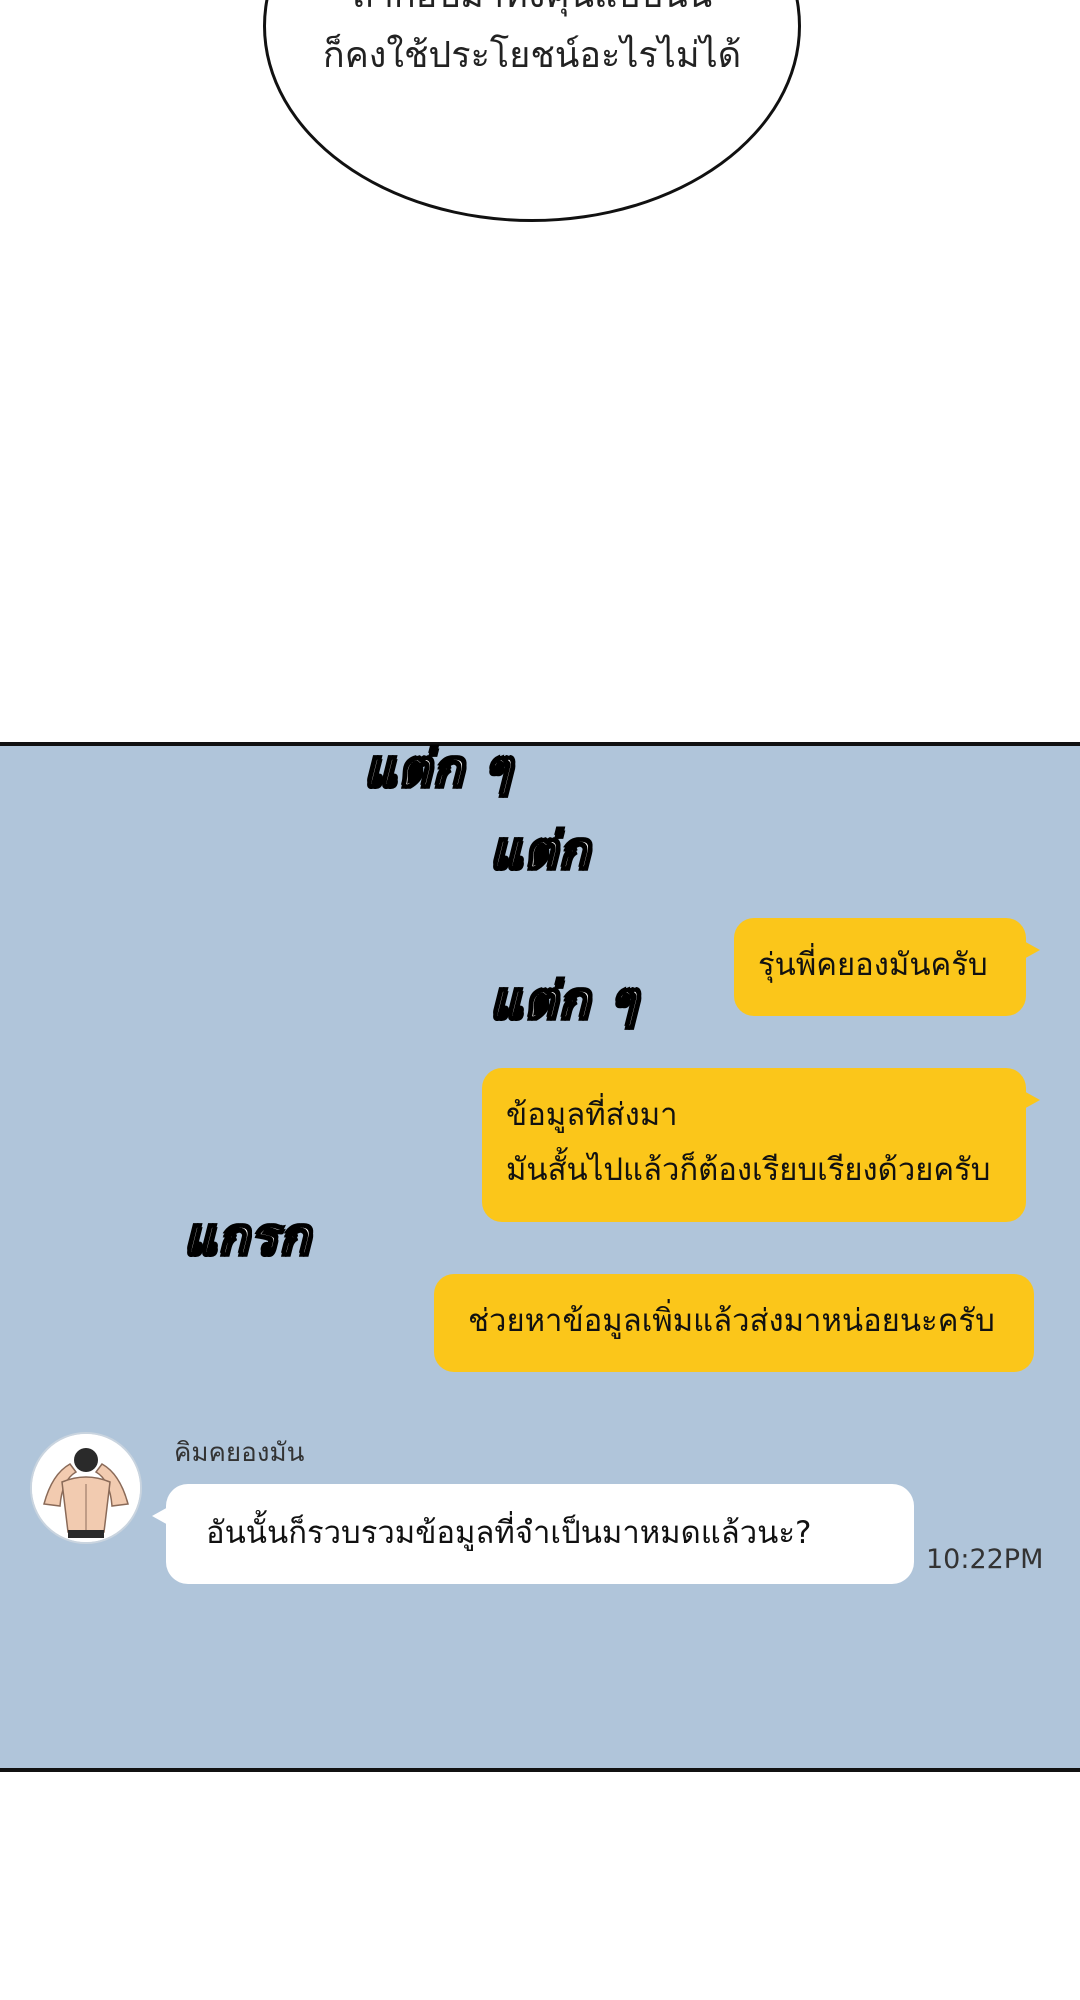 Image resolution: width=1080 pixels, height=2000 pixels. I want to click on sent-message-text: ช่วยหาข้อมูลเพิ่มแล้วส่งมาหน่อยนะครับ, so click(731, 1321).